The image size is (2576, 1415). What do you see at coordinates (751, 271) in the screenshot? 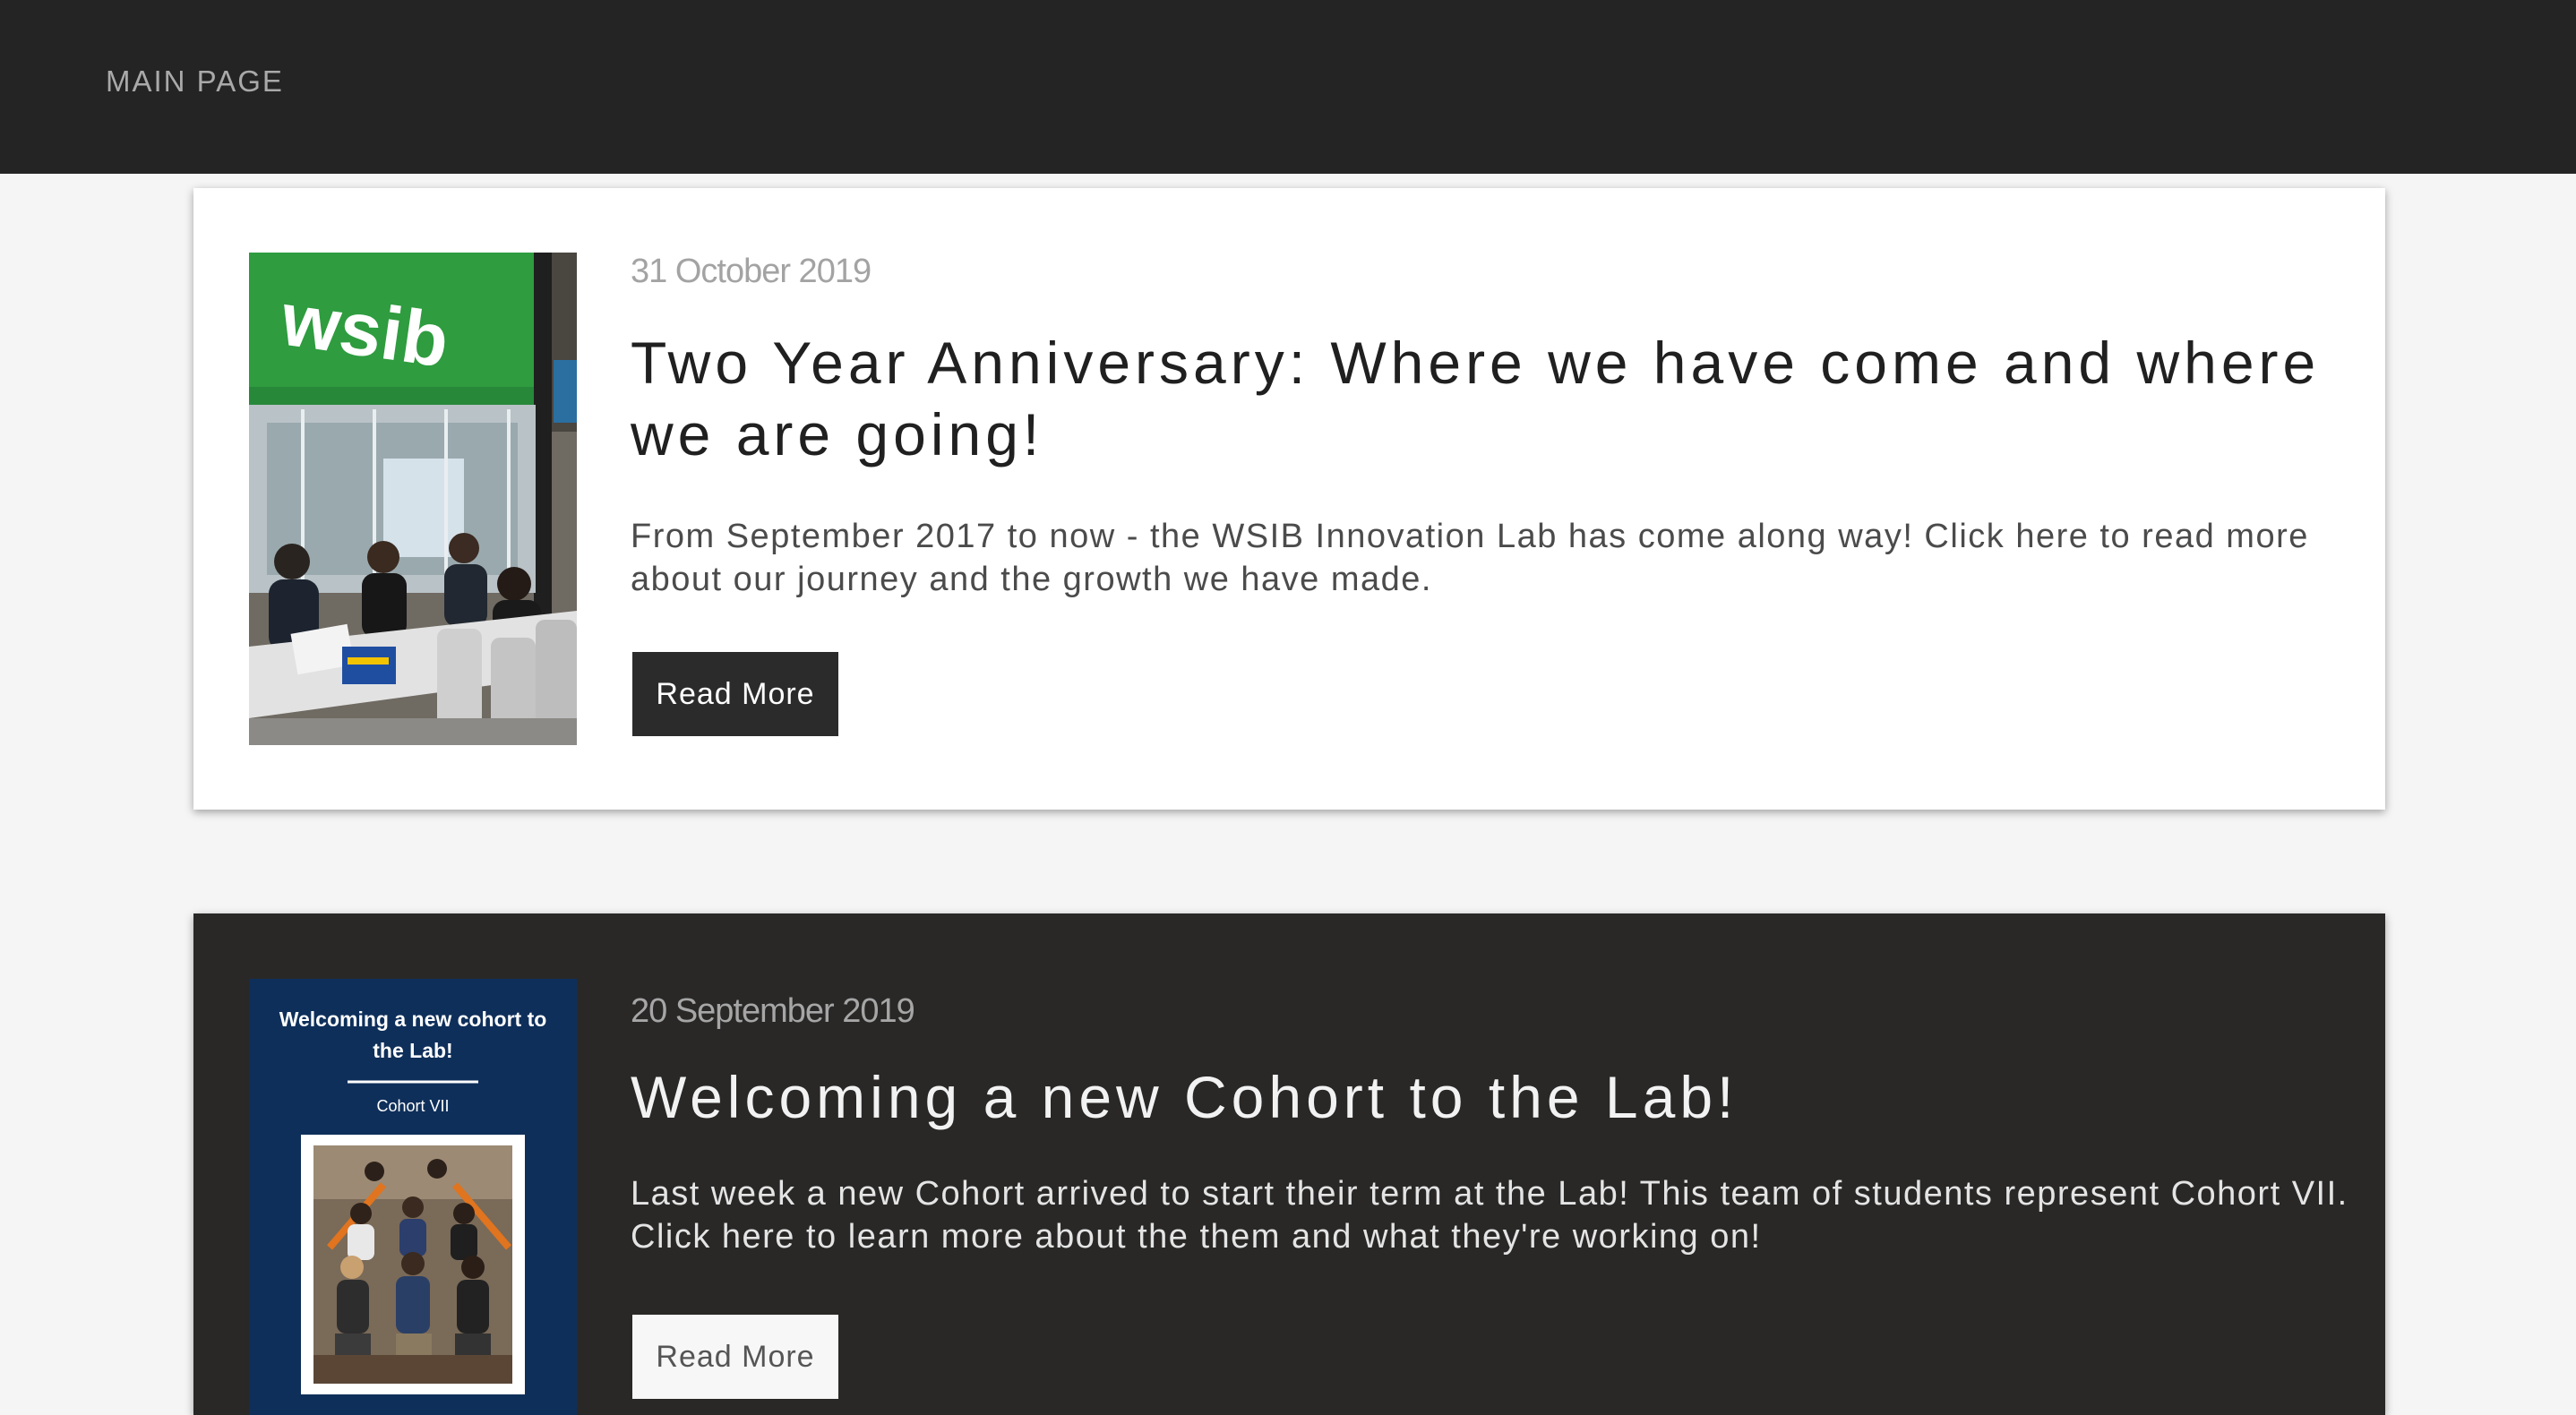
I see `post-date: 31 October 2019` at bounding box center [751, 271].